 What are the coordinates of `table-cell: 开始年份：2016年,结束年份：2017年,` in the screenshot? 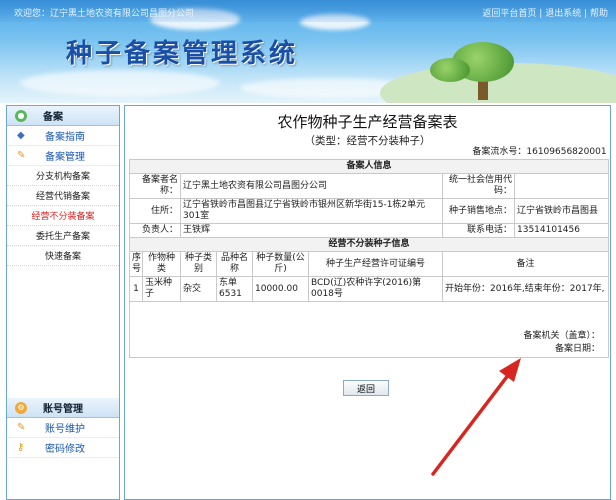 It's located at (525, 289).